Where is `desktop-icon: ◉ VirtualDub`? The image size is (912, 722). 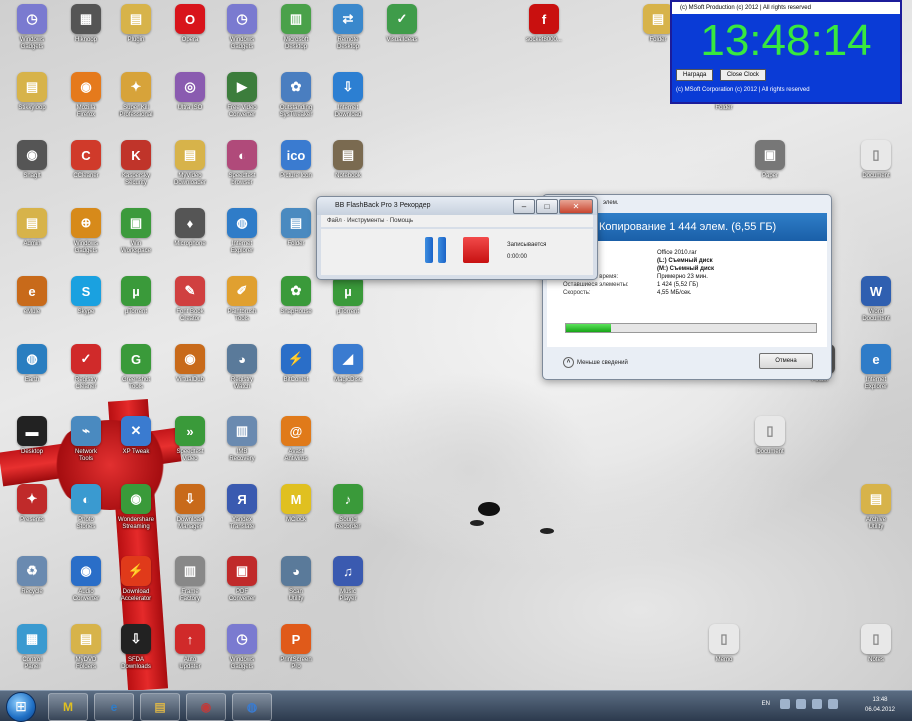
desktop-icon: ◉ VirtualDub is located at coordinates (190, 374).